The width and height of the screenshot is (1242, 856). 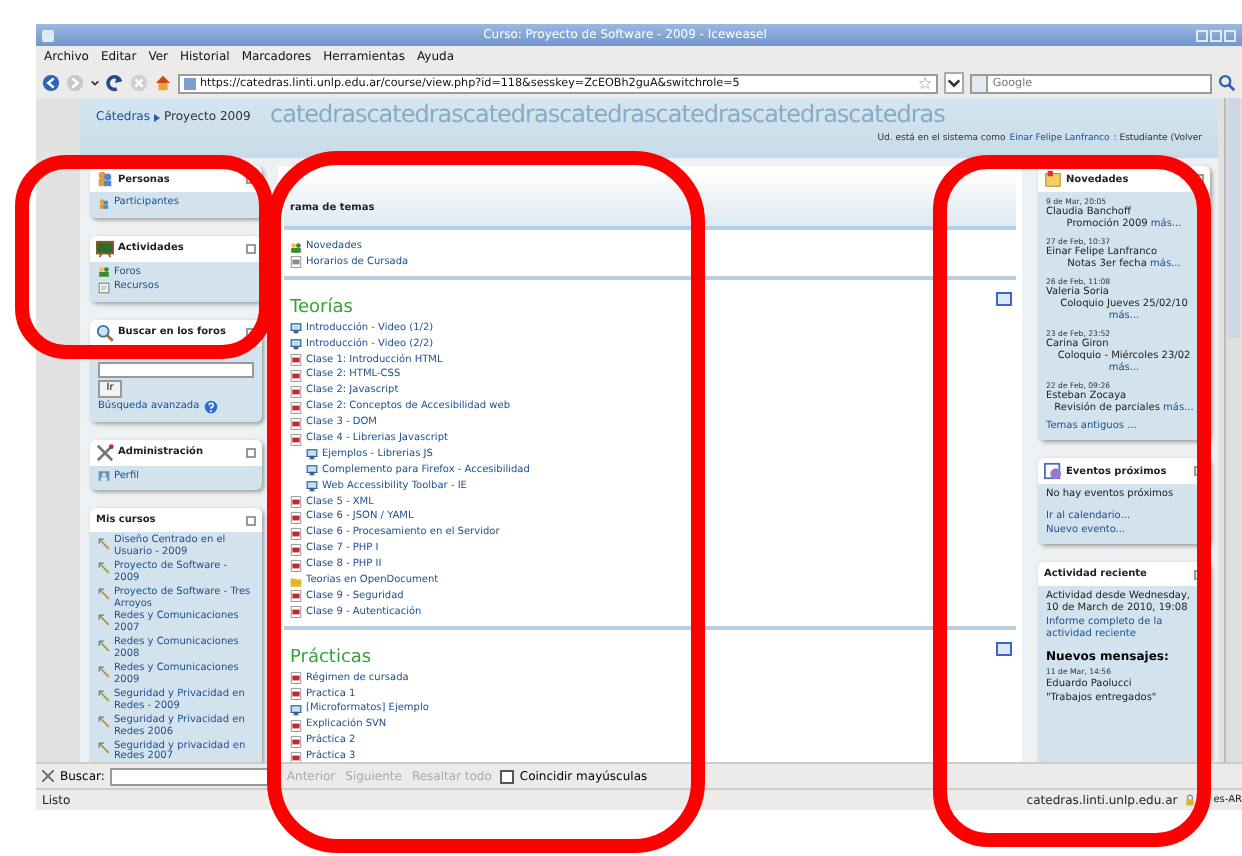 What do you see at coordinates (48, 35) in the screenshot?
I see `app-icon` at bounding box center [48, 35].